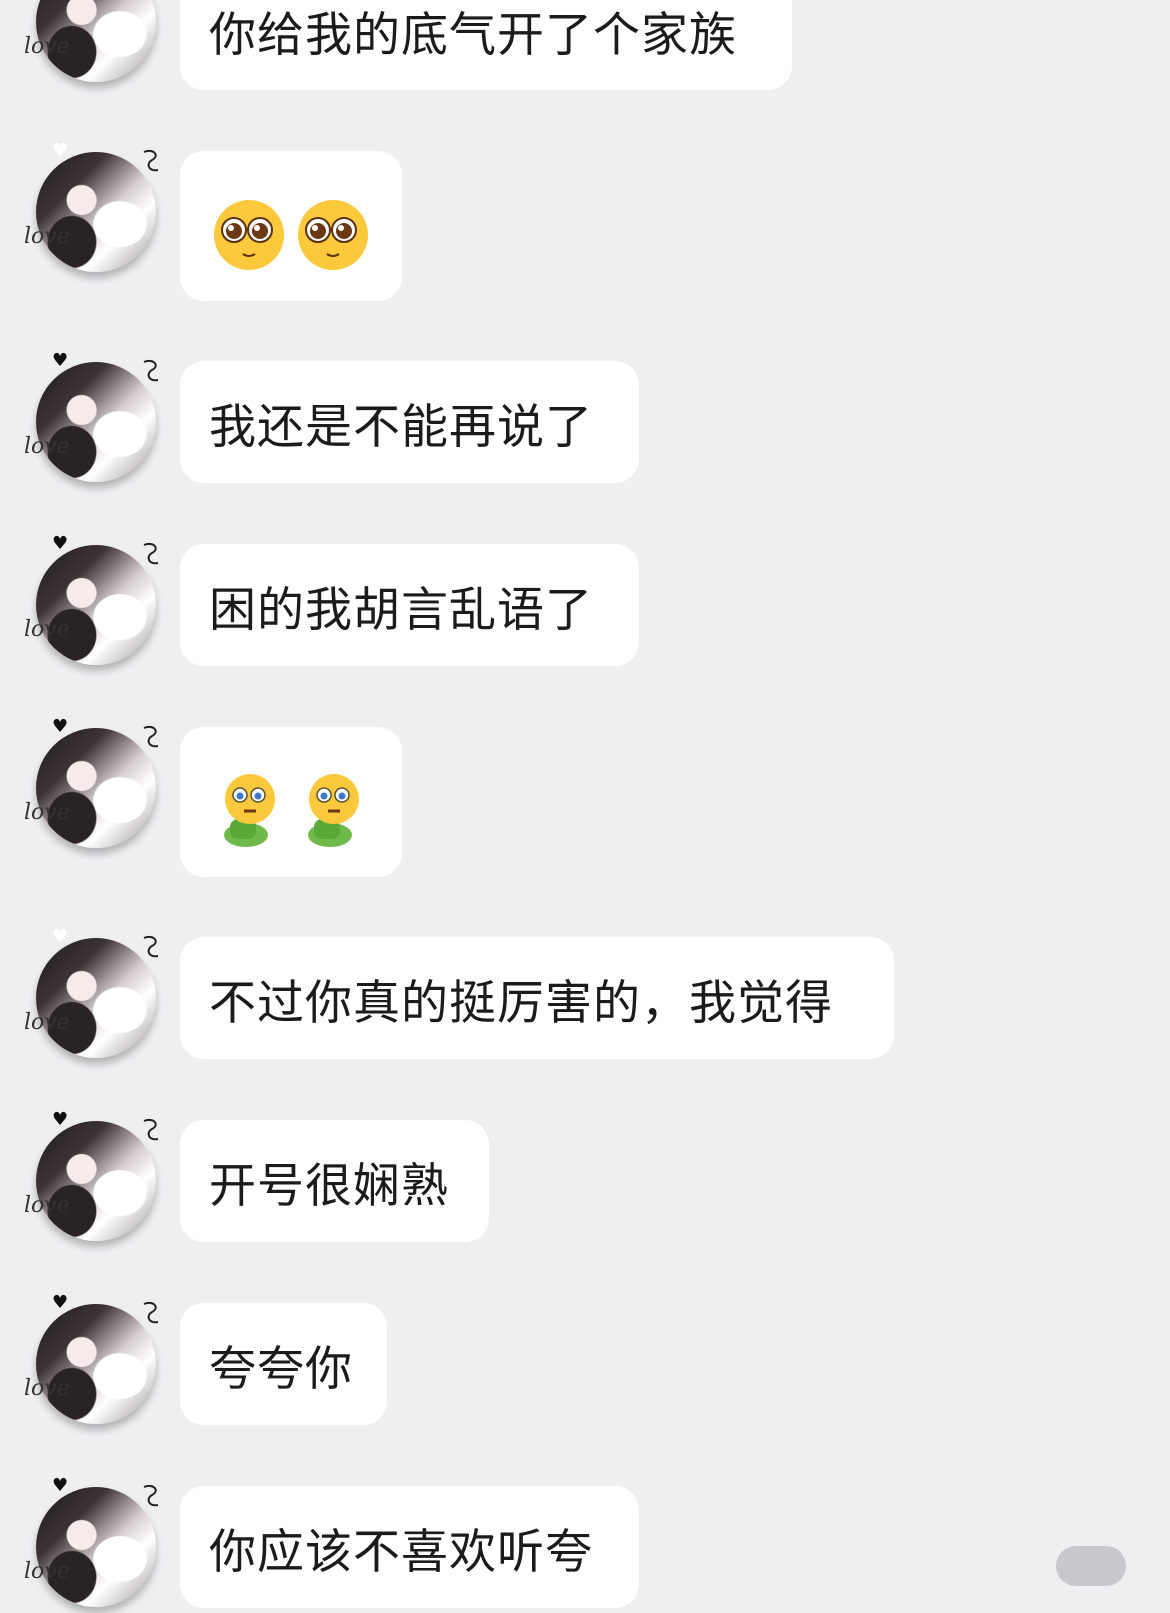  What do you see at coordinates (473, 35) in the screenshot?
I see `message-text: 你给我的底气开了个家族` at bounding box center [473, 35].